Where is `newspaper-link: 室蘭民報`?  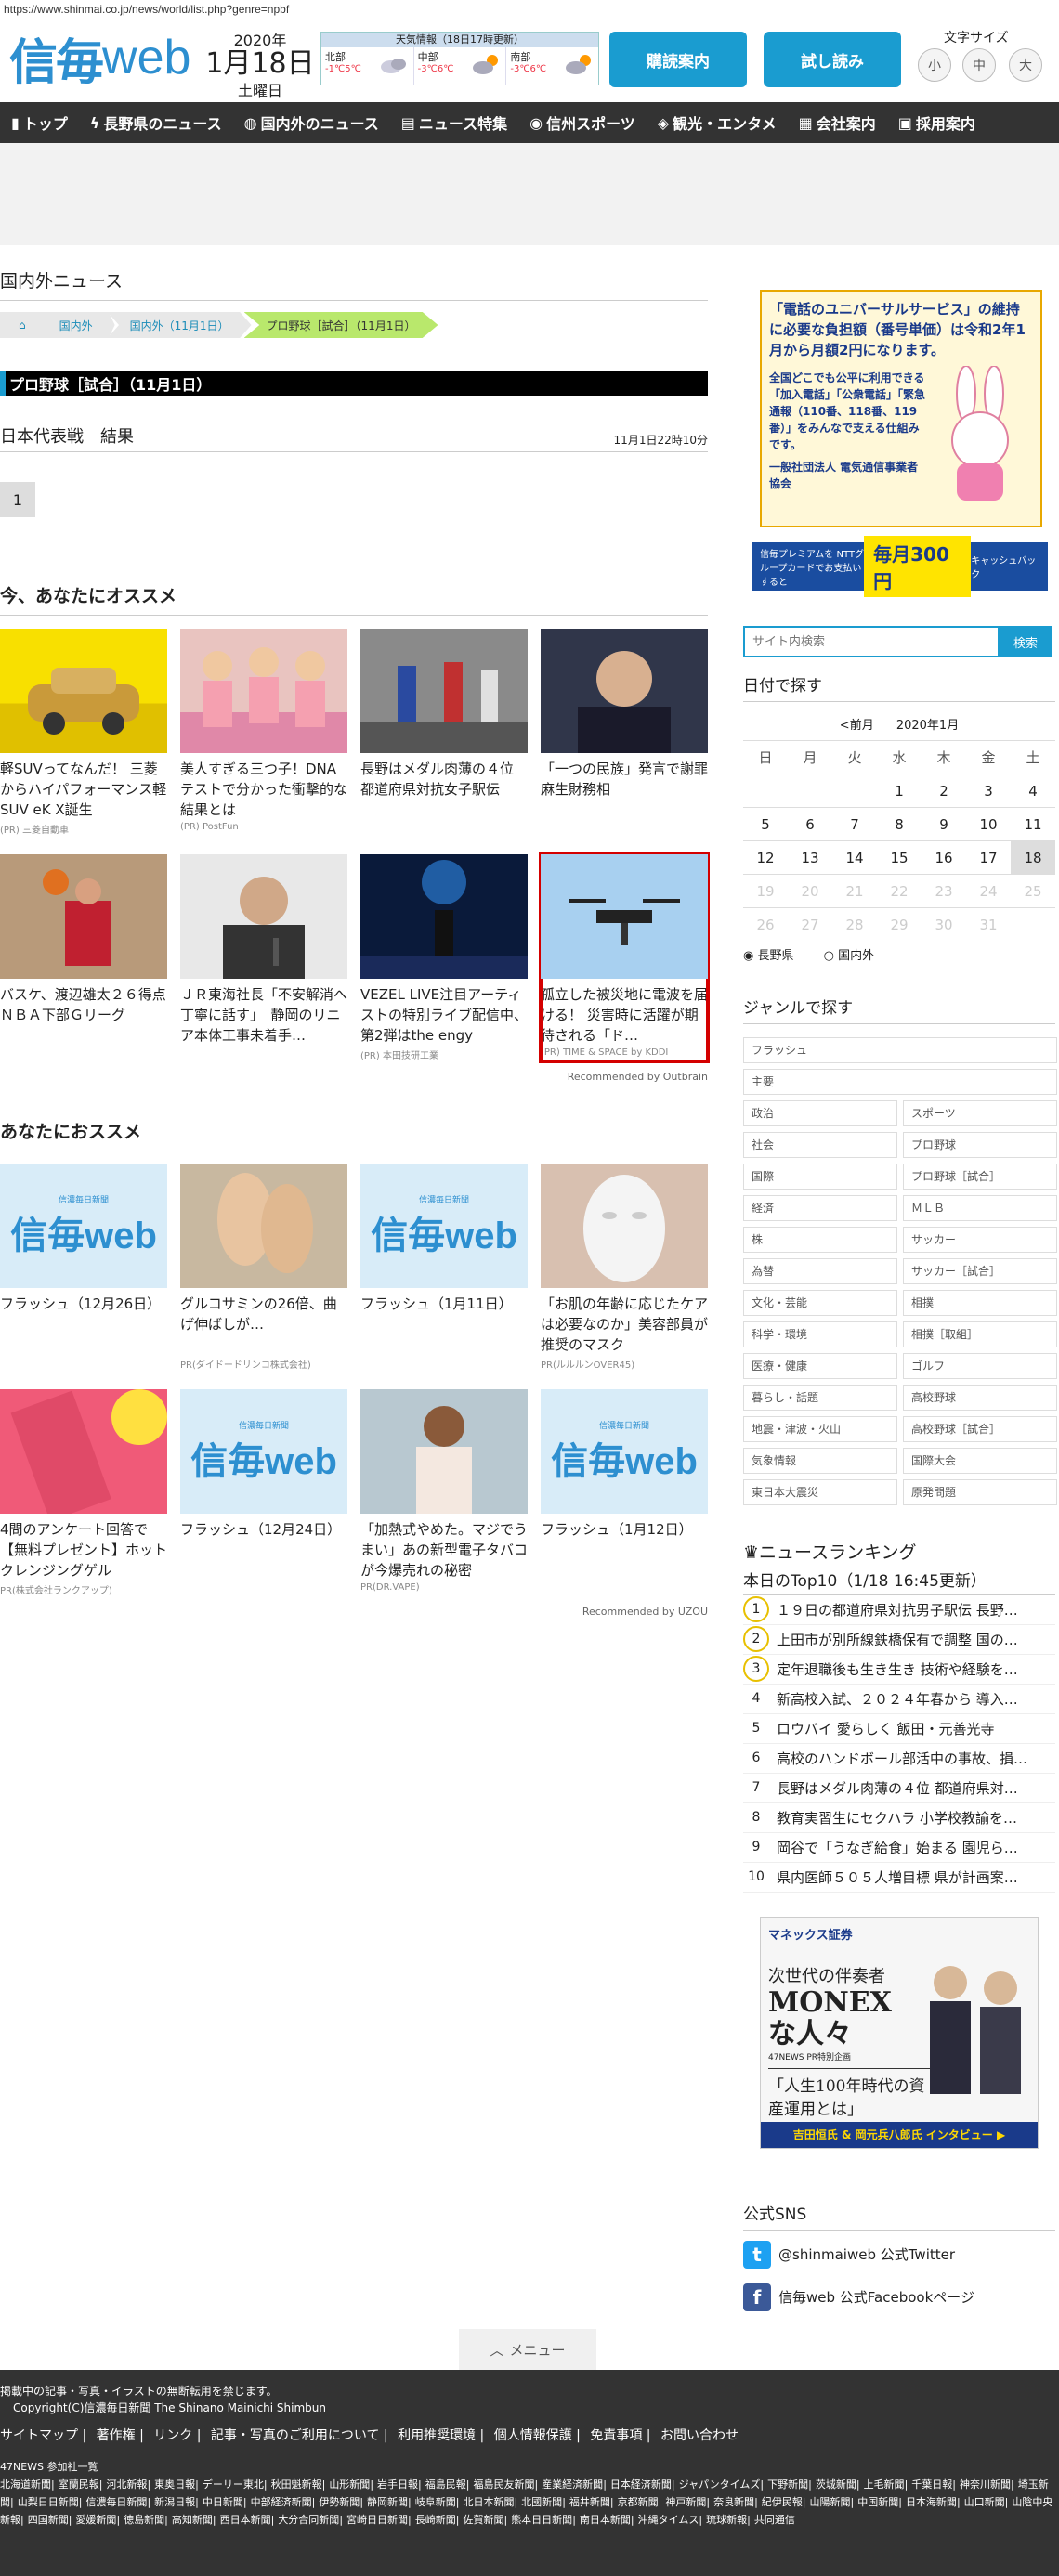
newspaper-link: 室蘭民報 is located at coordinates (79, 2484).